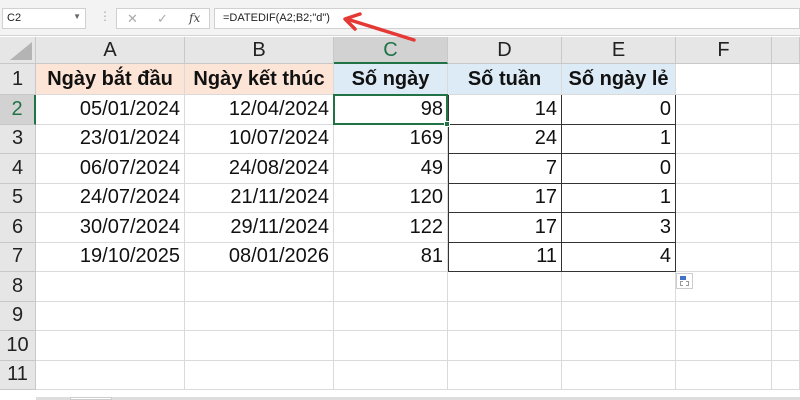 This screenshot has height=400, width=800. Describe the element at coordinates (18, 316) in the screenshot. I see `row-header-9: 9` at that location.